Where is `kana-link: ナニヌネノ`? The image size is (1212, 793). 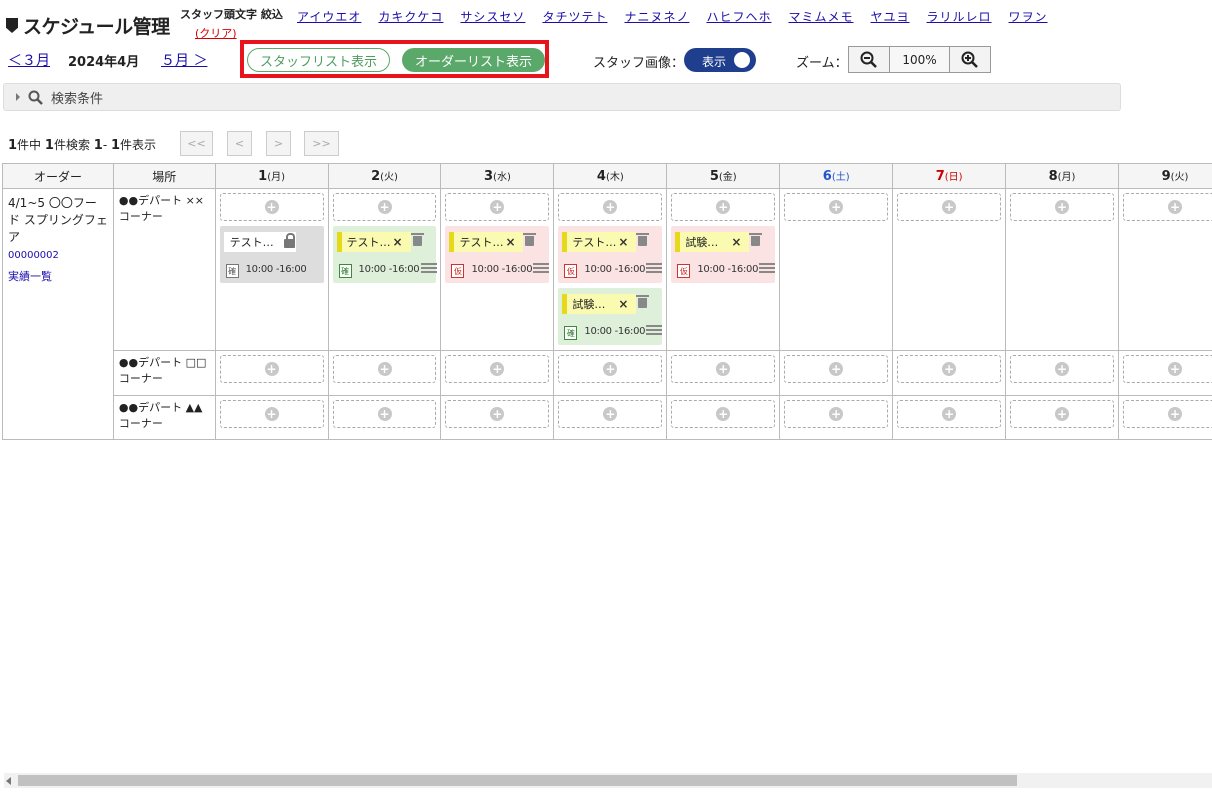
kana-link: ナニヌネノ is located at coordinates (656, 16).